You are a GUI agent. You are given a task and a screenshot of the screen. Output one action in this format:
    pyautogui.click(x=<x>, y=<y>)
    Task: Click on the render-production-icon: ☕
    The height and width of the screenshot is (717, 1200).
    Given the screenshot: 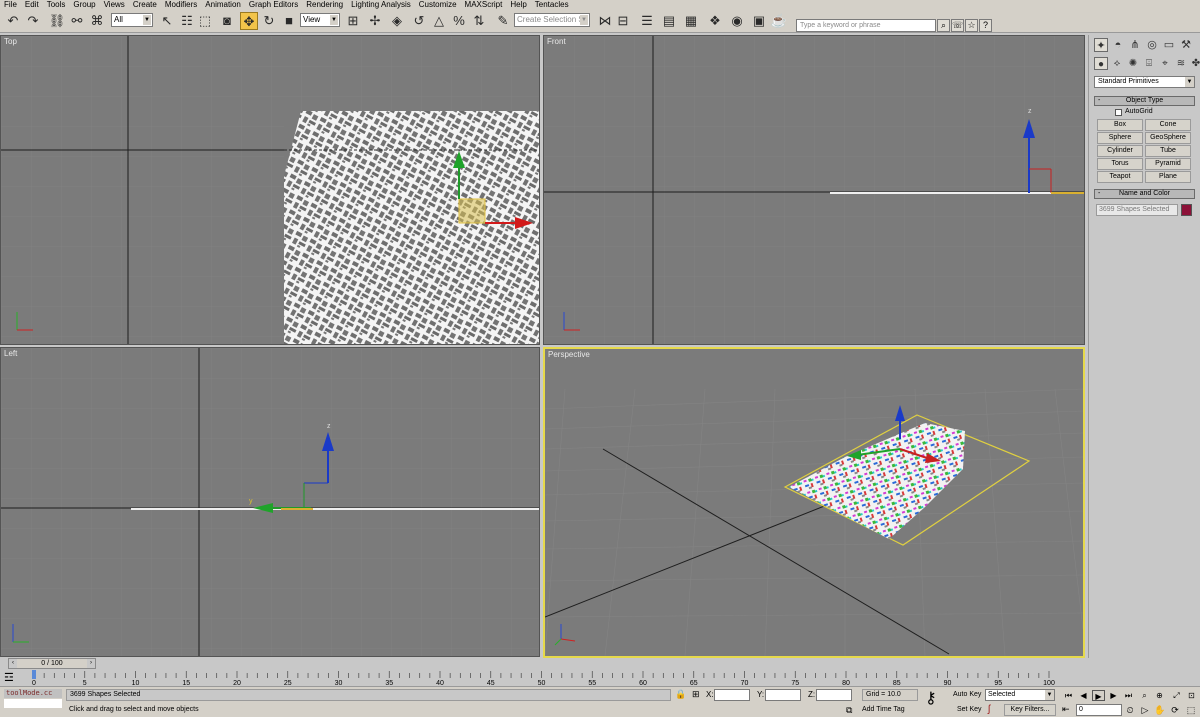 What is the action you would take?
    pyautogui.click(x=779, y=21)
    